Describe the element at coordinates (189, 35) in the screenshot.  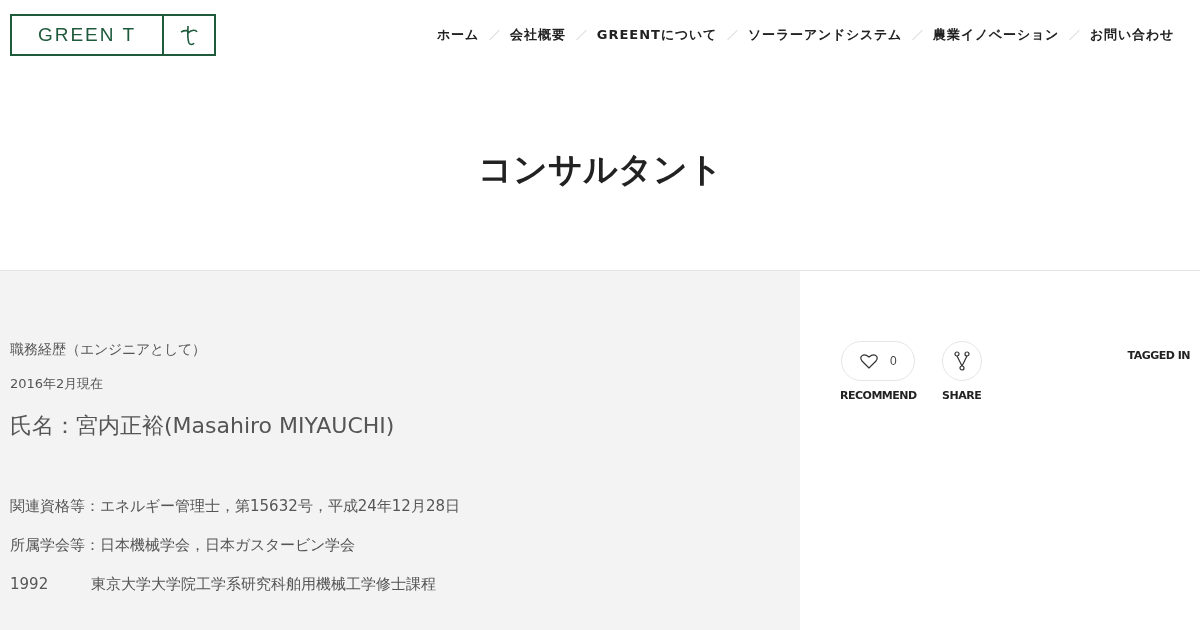
I see `sprout-icon` at that location.